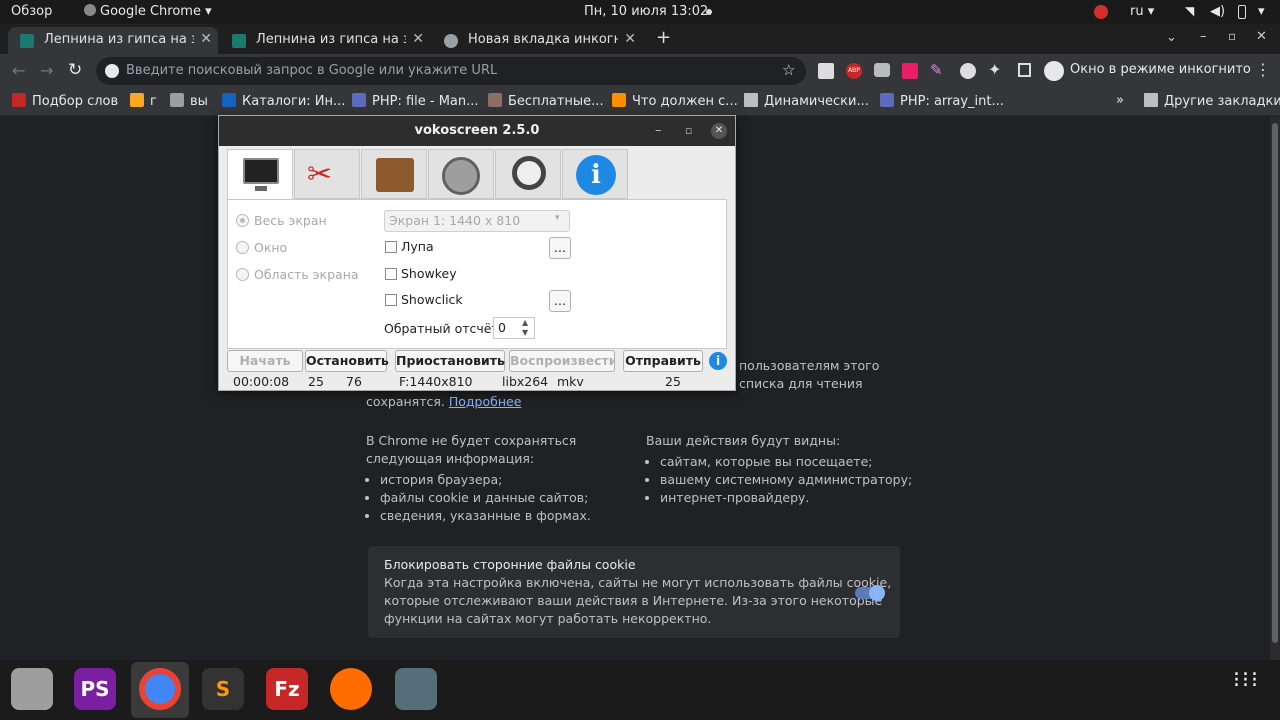  I want to click on notification-dot, so click(709, 12).